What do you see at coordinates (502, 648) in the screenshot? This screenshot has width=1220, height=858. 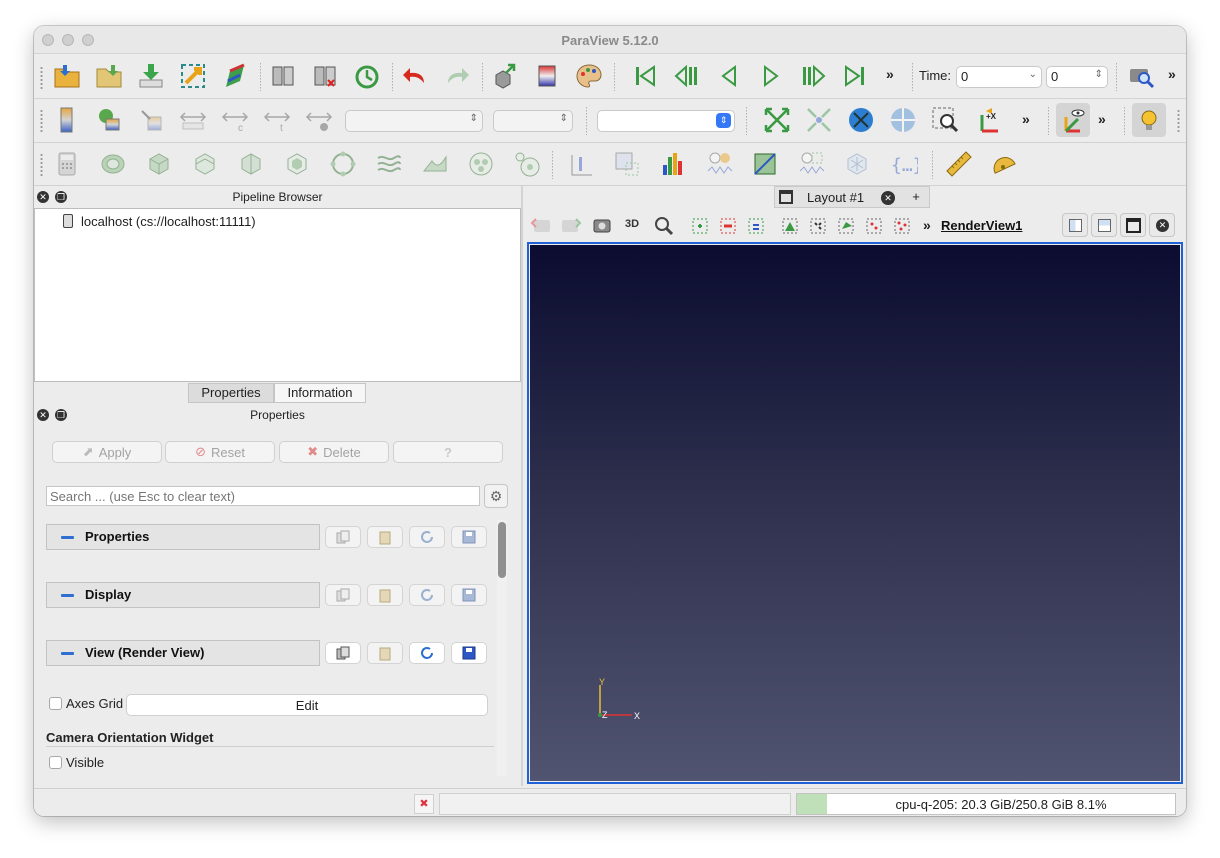 I see `properties-scrollbar` at bounding box center [502, 648].